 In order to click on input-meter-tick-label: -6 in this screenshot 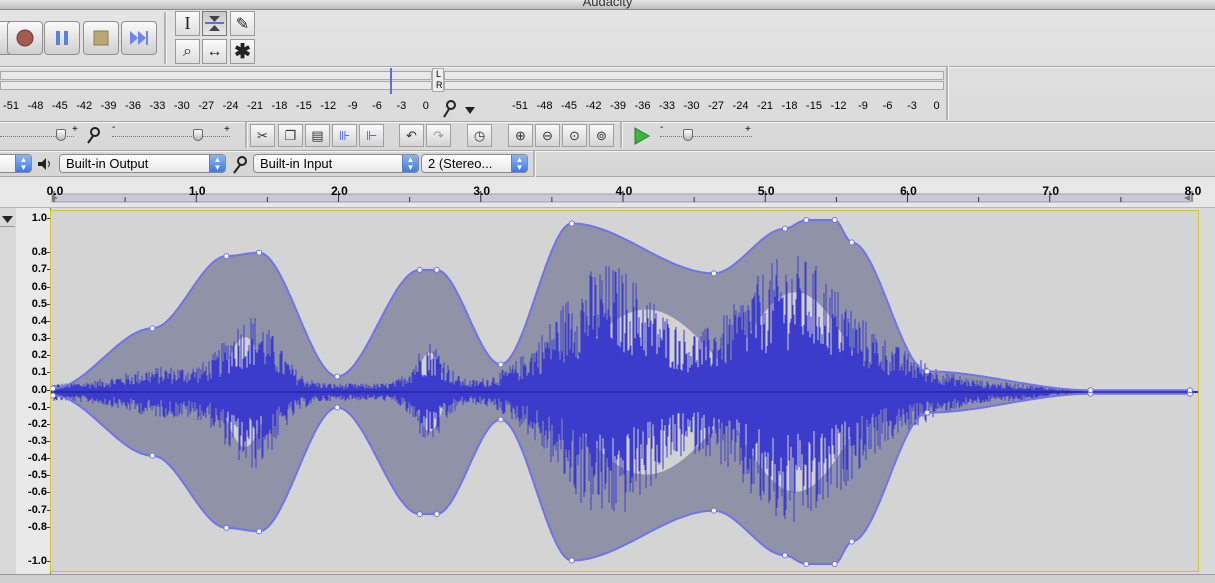, I will do `click(887, 106)`.